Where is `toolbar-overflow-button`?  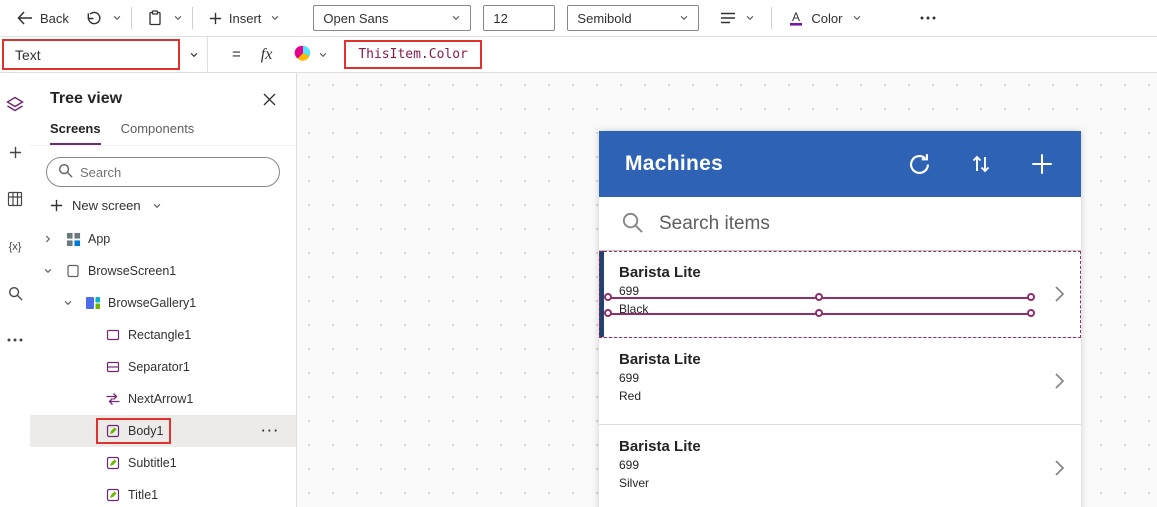
toolbar-overflow-button is located at coordinates (928, 18).